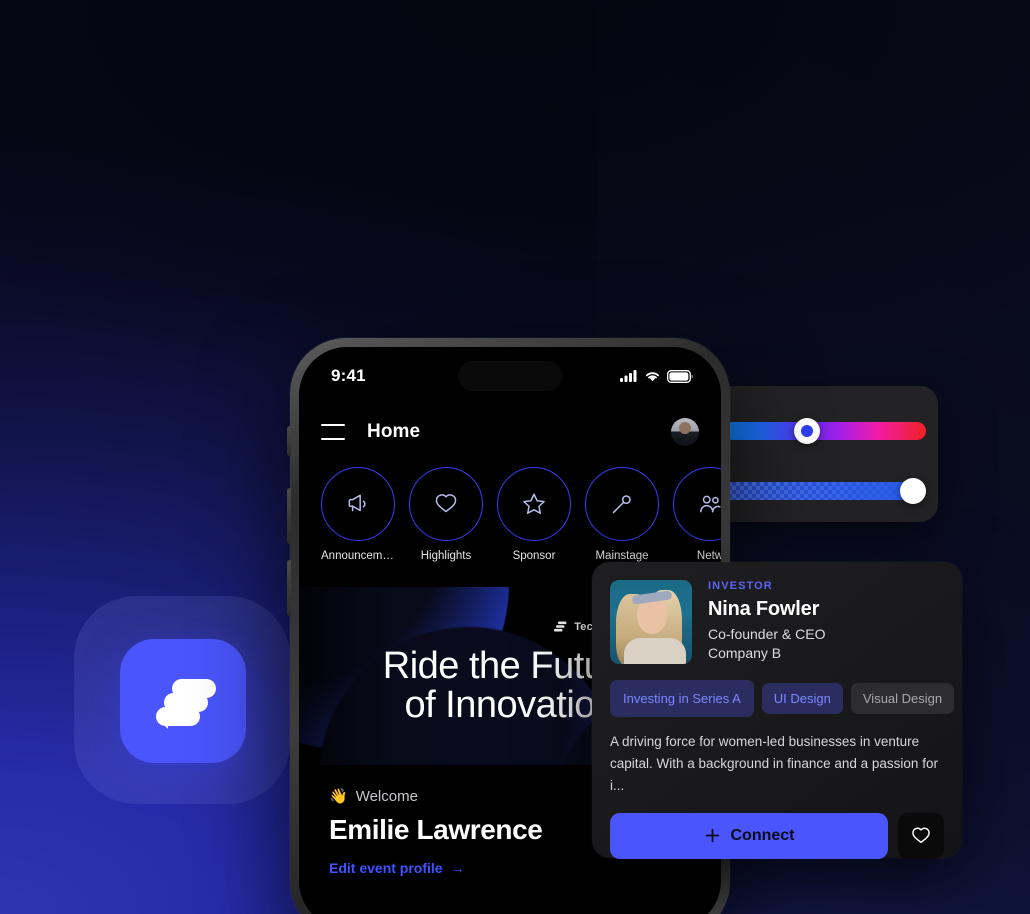  I want to click on opacity-slider-thumb, so click(913, 491).